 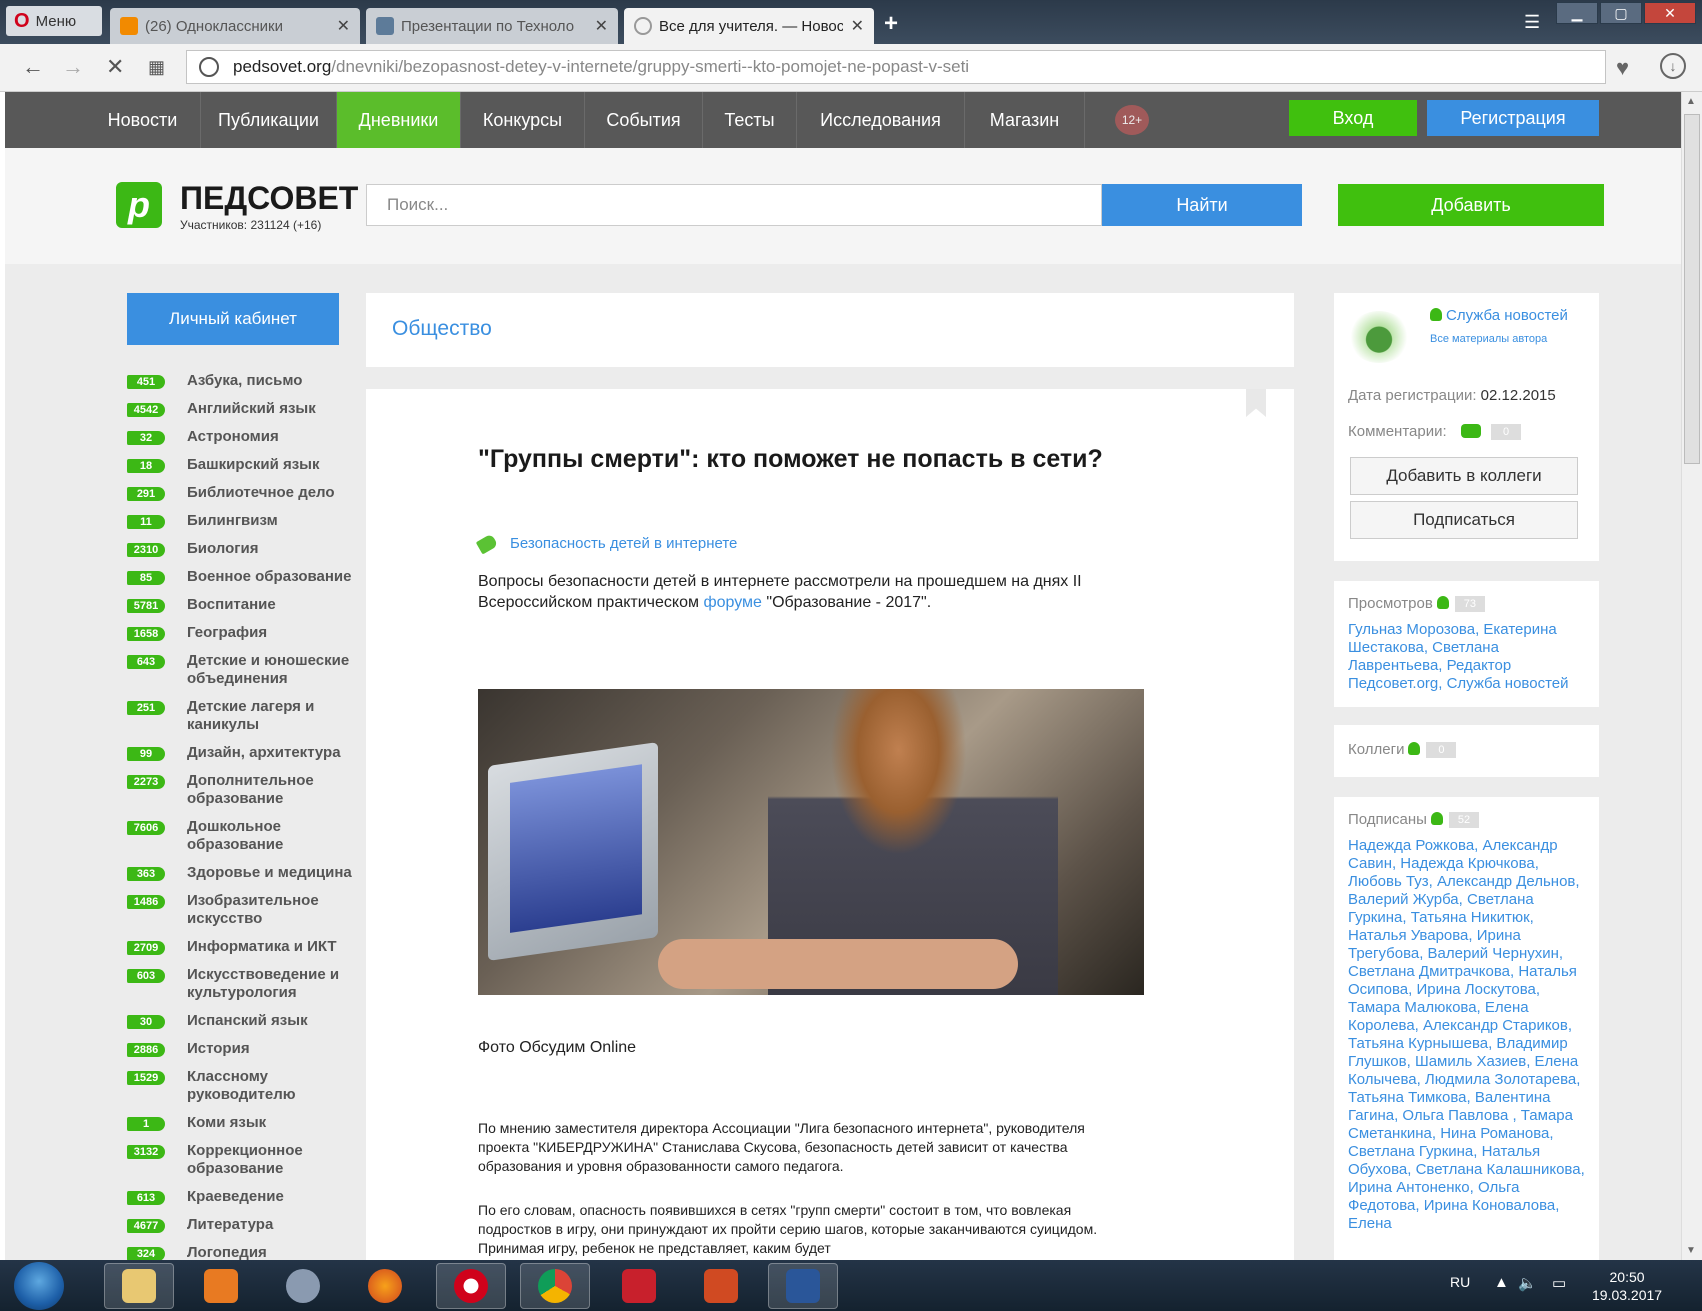 What do you see at coordinates (442, 329) in the screenshot?
I see `category-title: Общество` at bounding box center [442, 329].